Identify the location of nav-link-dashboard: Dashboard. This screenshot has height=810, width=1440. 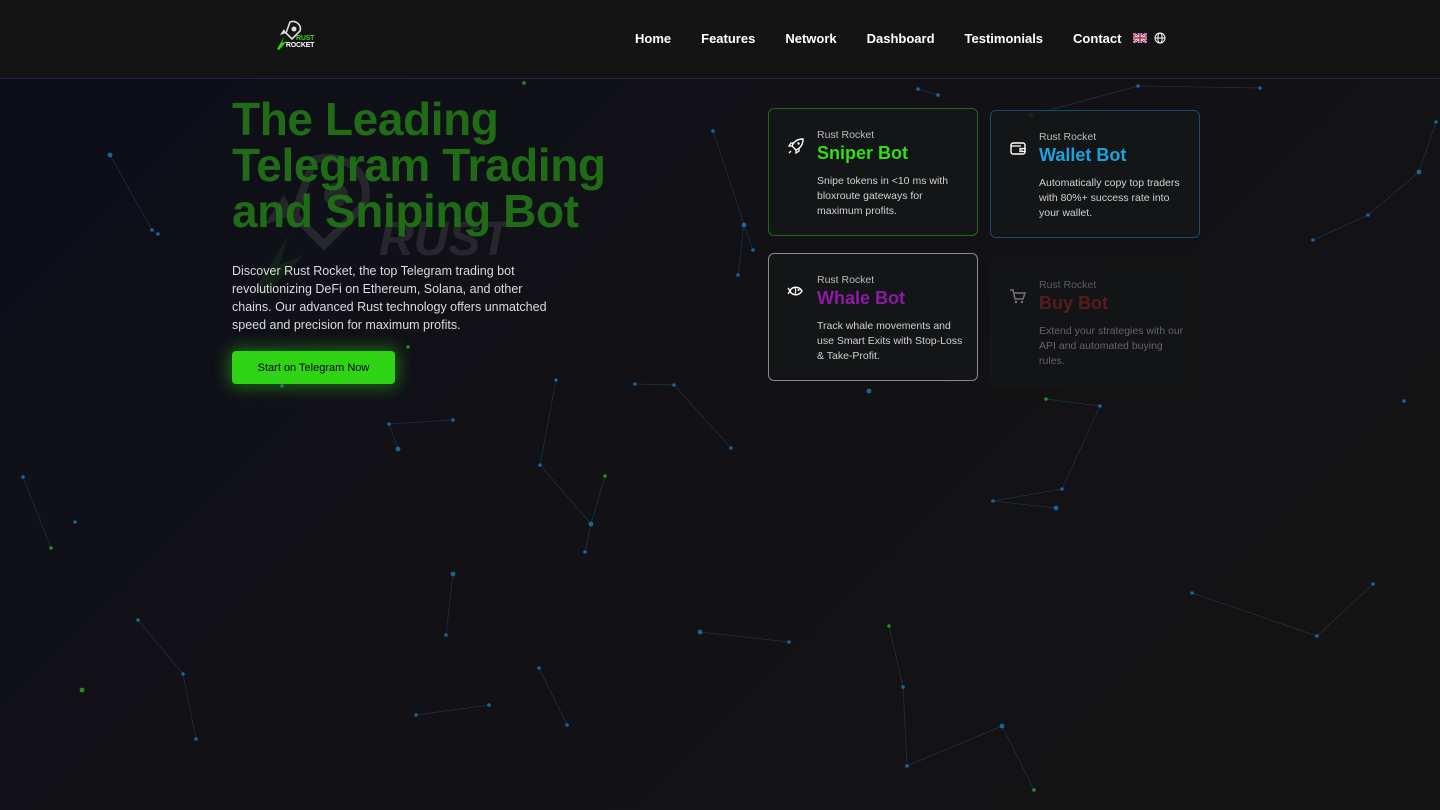
(901, 38).